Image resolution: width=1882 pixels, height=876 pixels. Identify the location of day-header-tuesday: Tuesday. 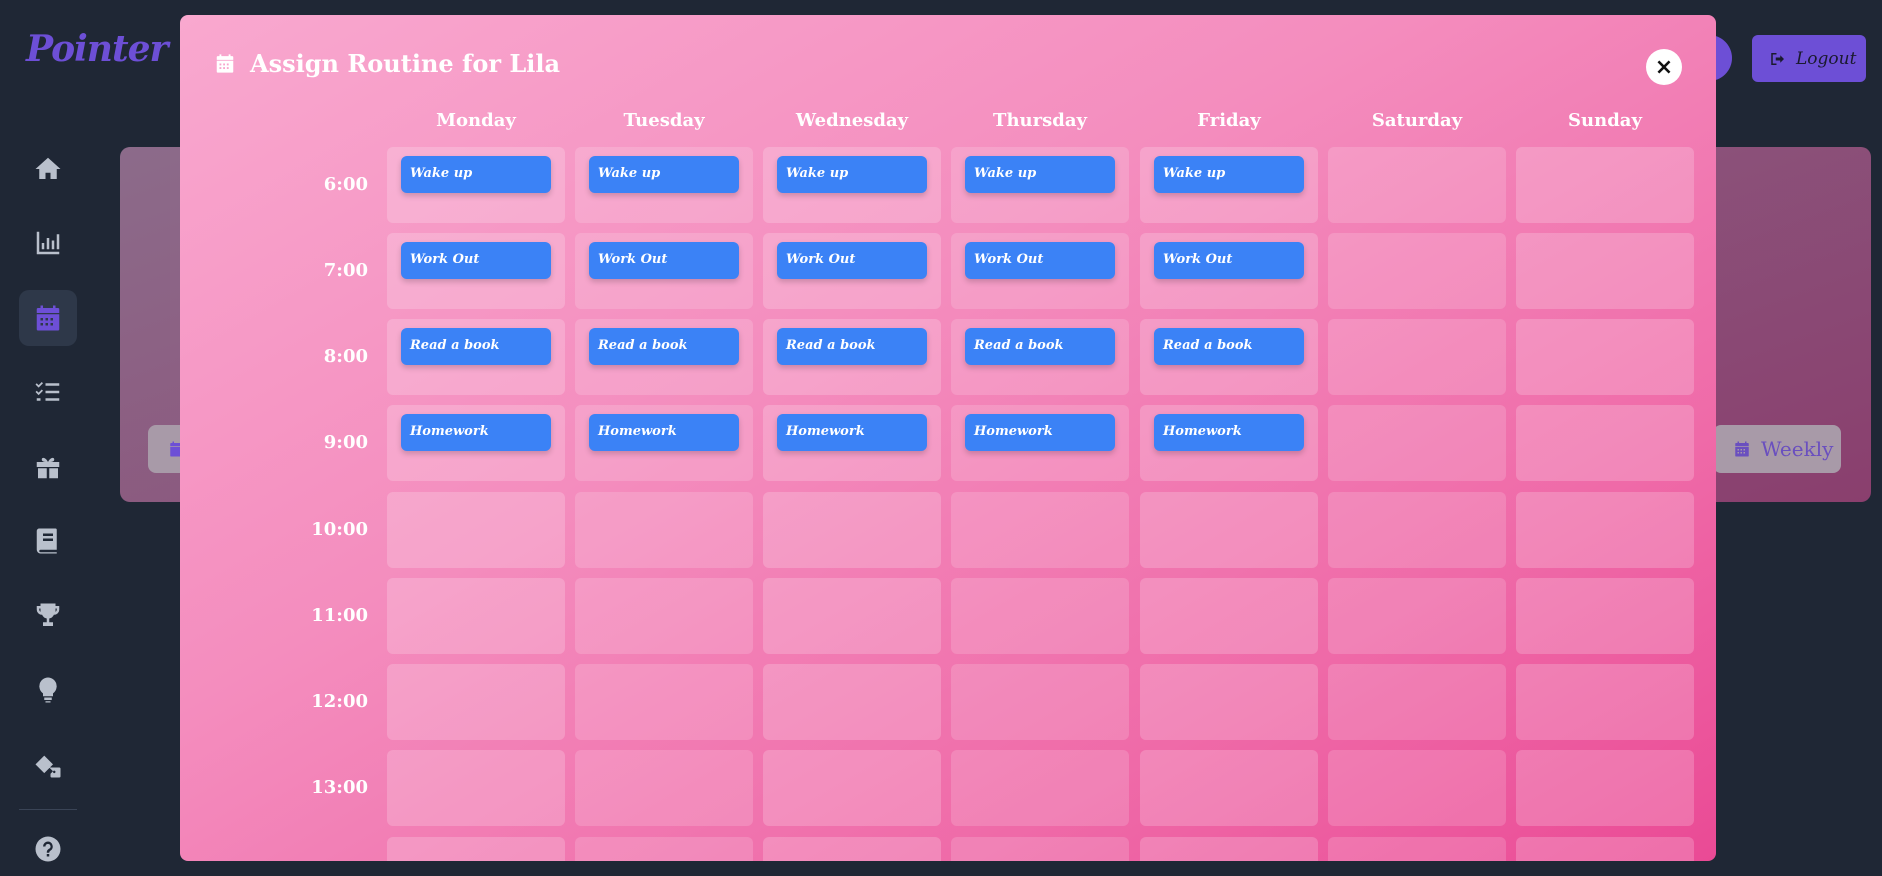
(664, 120).